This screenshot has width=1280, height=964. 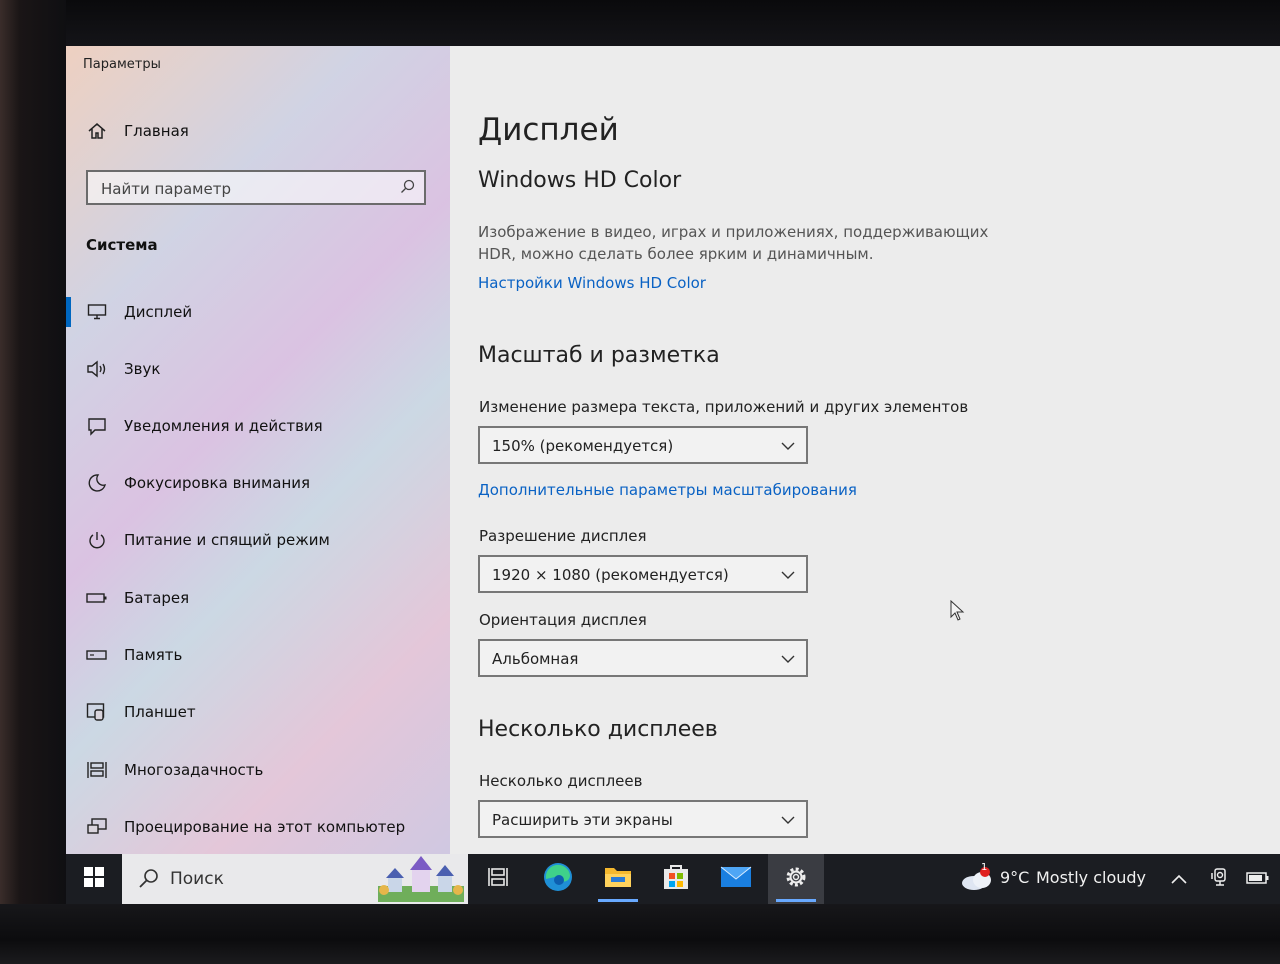 What do you see at coordinates (421, 880) in the screenshot?
I see `search-highlight-castle-icon` at bounding box center [421, 880].